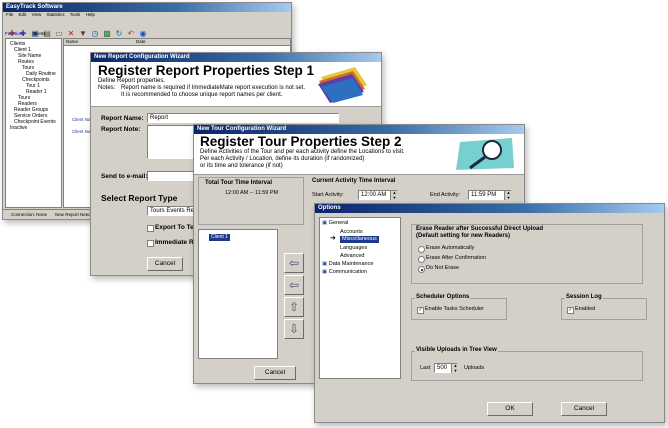  What do you see at coordinates (485, 154) in the screenshot?
I see `magnifier-icon` at bounding box center [485, 154].